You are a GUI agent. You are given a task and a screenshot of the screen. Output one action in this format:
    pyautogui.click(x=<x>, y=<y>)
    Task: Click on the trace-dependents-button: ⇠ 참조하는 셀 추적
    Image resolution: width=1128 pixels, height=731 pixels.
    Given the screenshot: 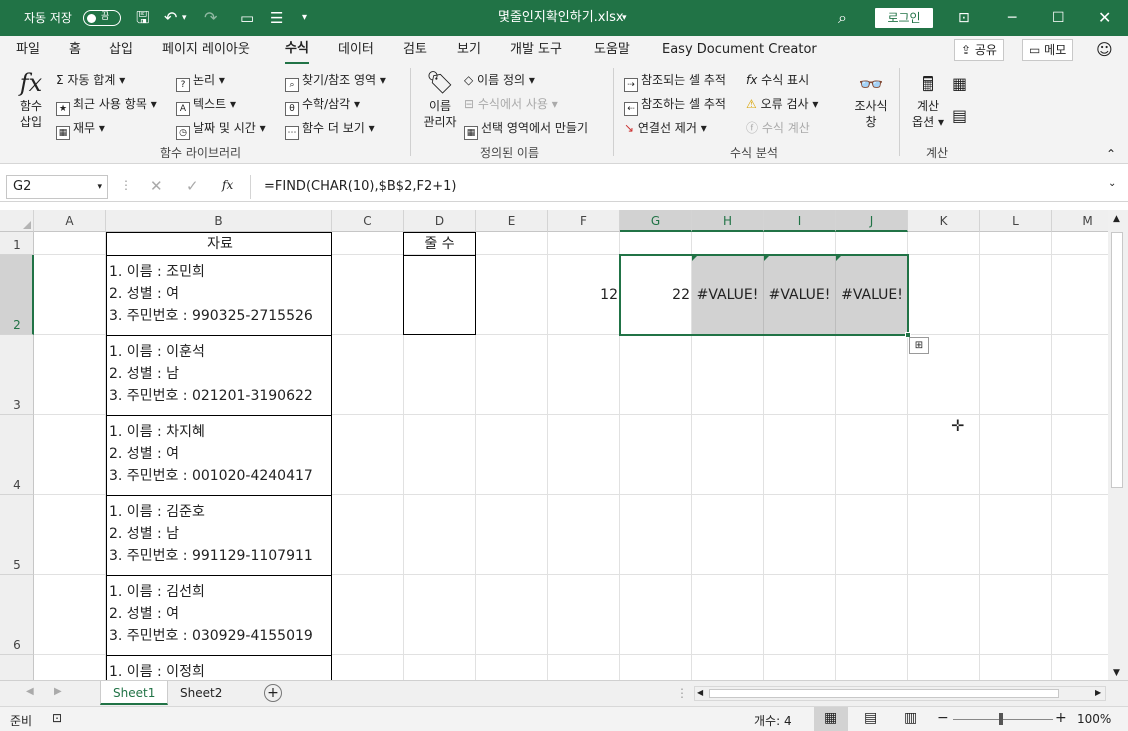 What is the action you would take?
    pyautogui.click(x=675, y=106)
    